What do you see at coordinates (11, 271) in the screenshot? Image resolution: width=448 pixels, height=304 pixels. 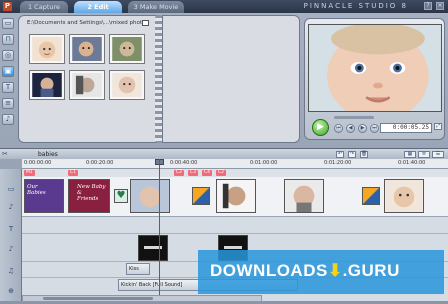 I see `music-track-icon: ♫` at bounding box center [11, 271].